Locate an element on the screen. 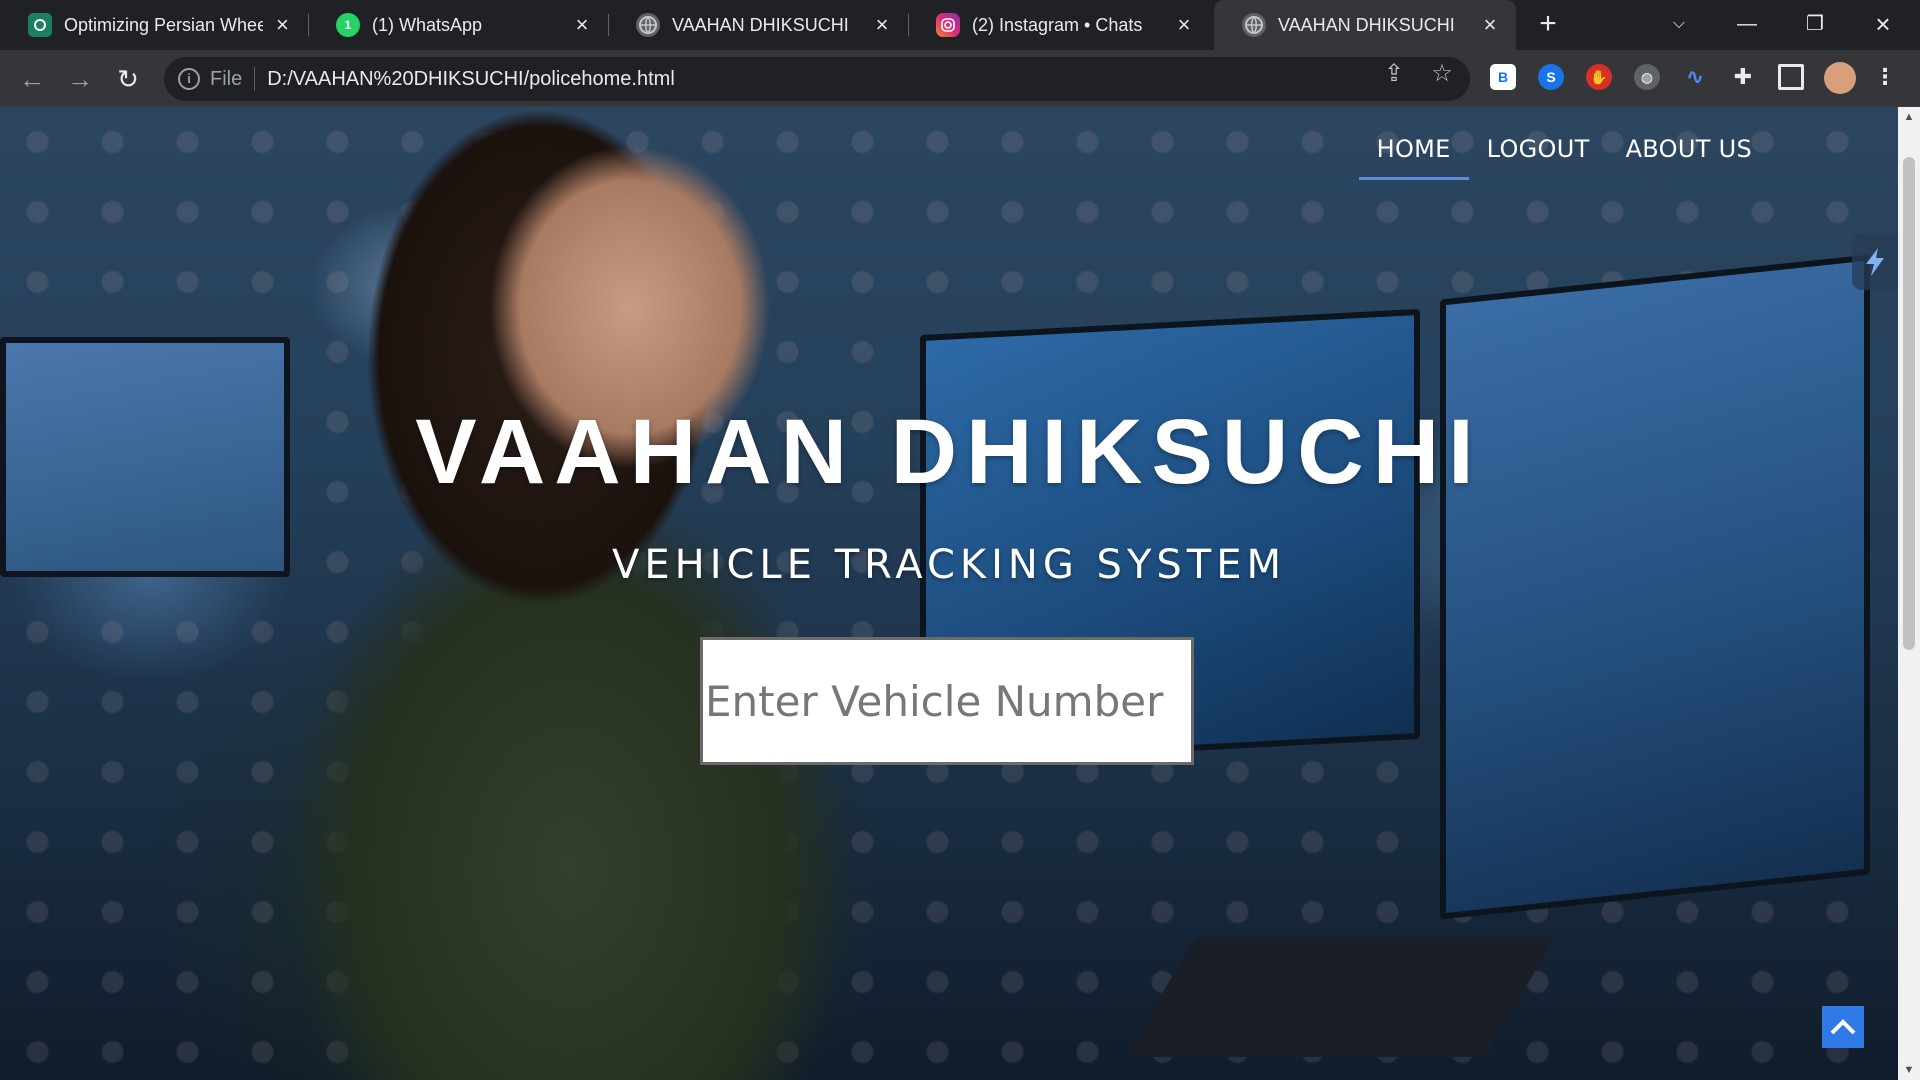 The height and width of the screenshot is (1080, 1920). tab-search-icon: ⌵ is located at coordinates (1679, 24).